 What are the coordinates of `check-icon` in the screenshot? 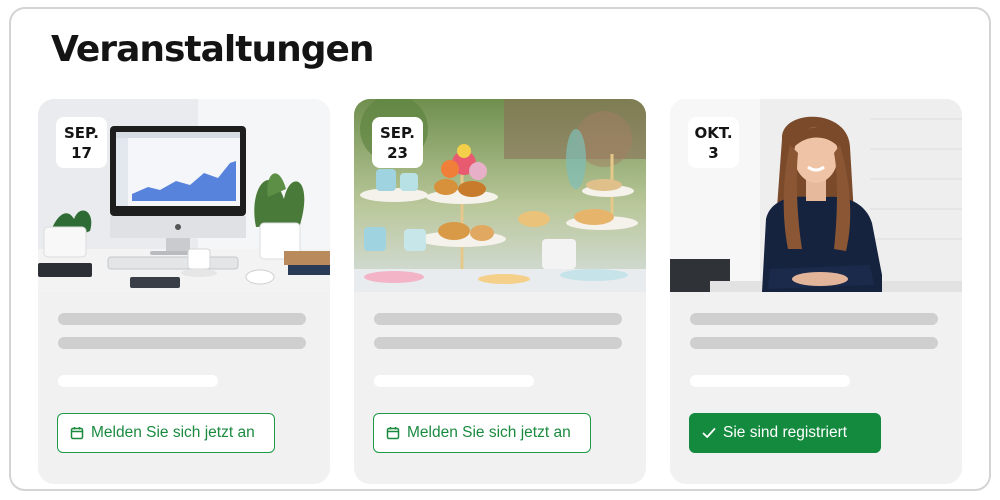 It's located at (709, 433).